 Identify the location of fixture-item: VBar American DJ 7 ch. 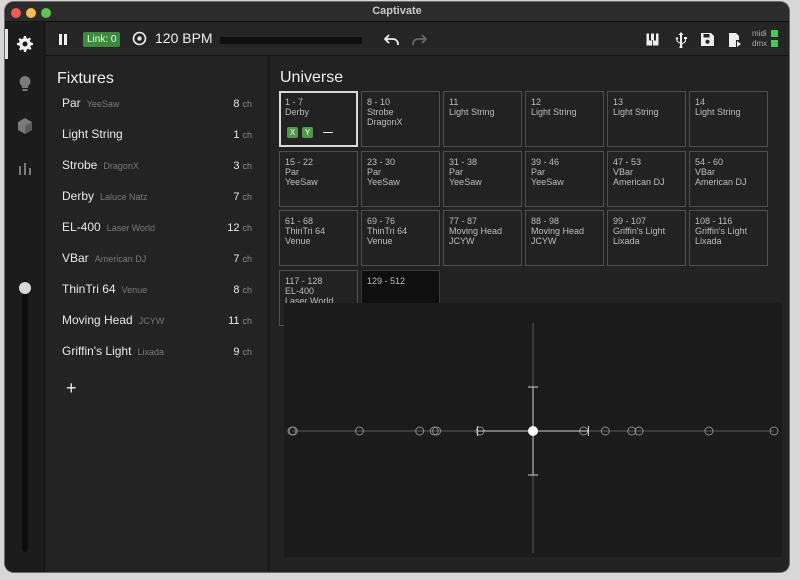
(157, 261).